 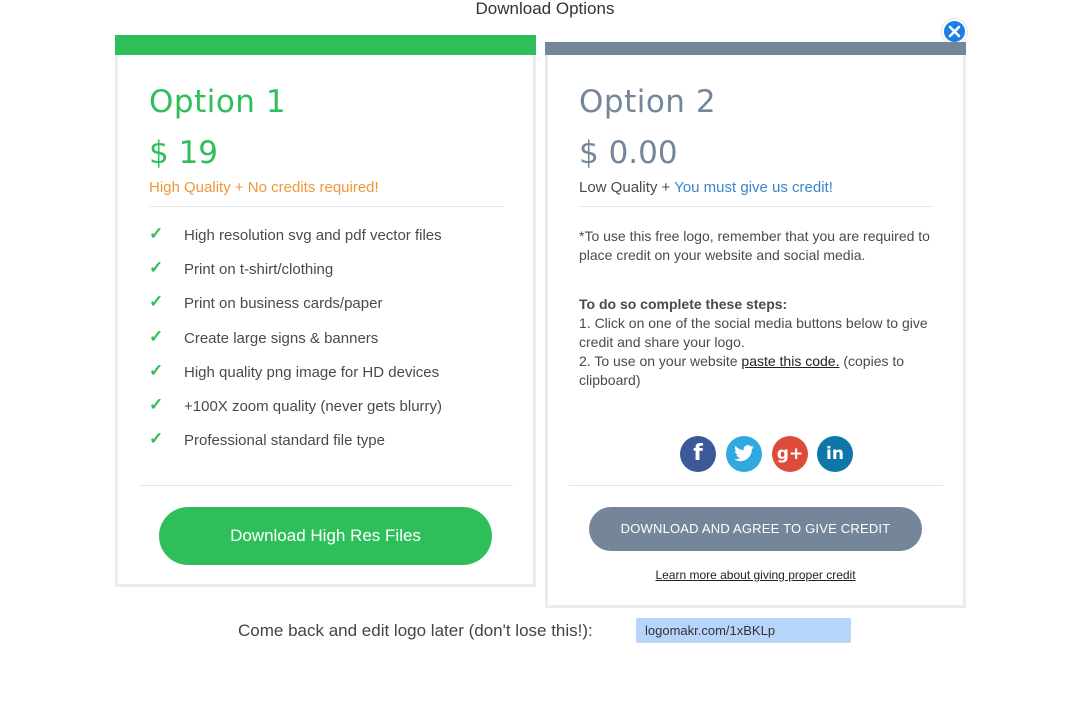 I want to click on download-agree-credit-button: DOWNLOAD AND AGREE TO GIVE CREDIT, so click(x=755, y=529).